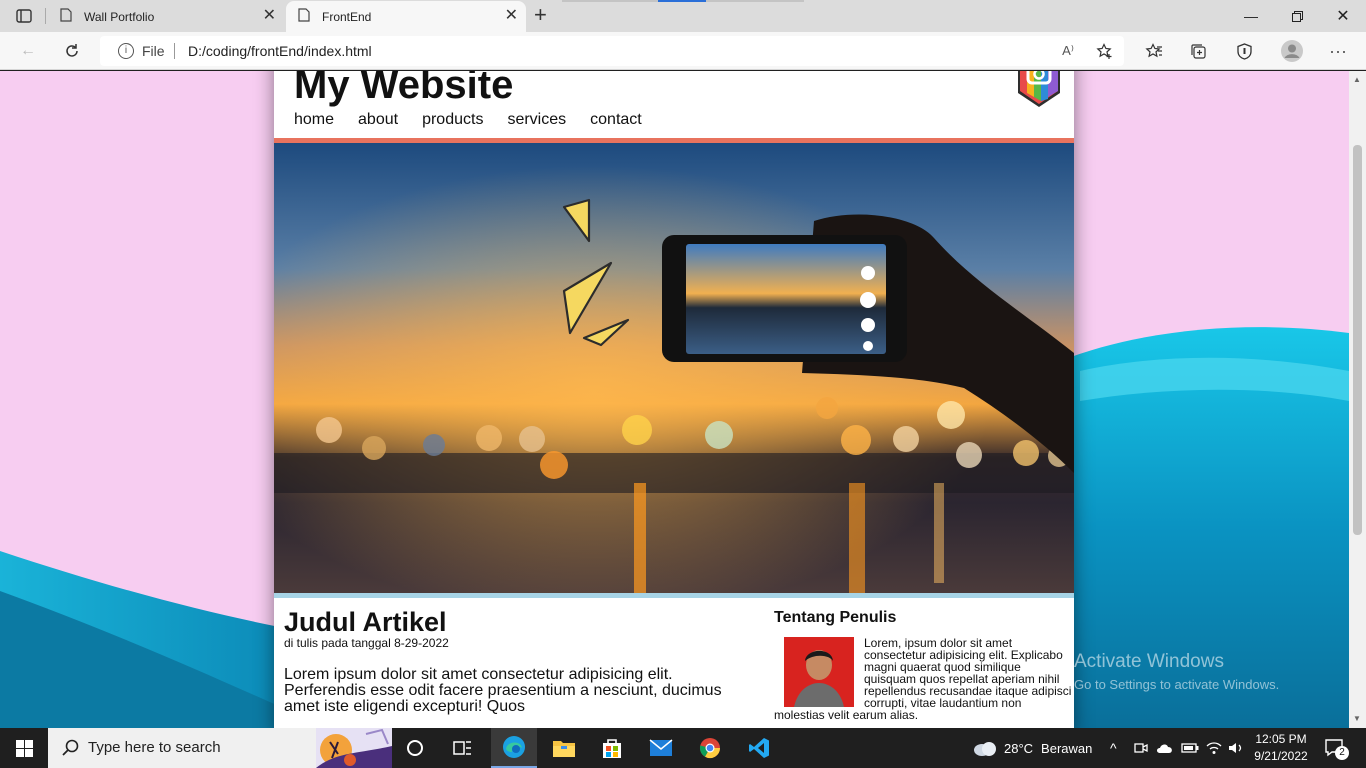  Describe the element at coordinates (1357, 340) in the screenshot. I see `scroll-thumb` at that location.